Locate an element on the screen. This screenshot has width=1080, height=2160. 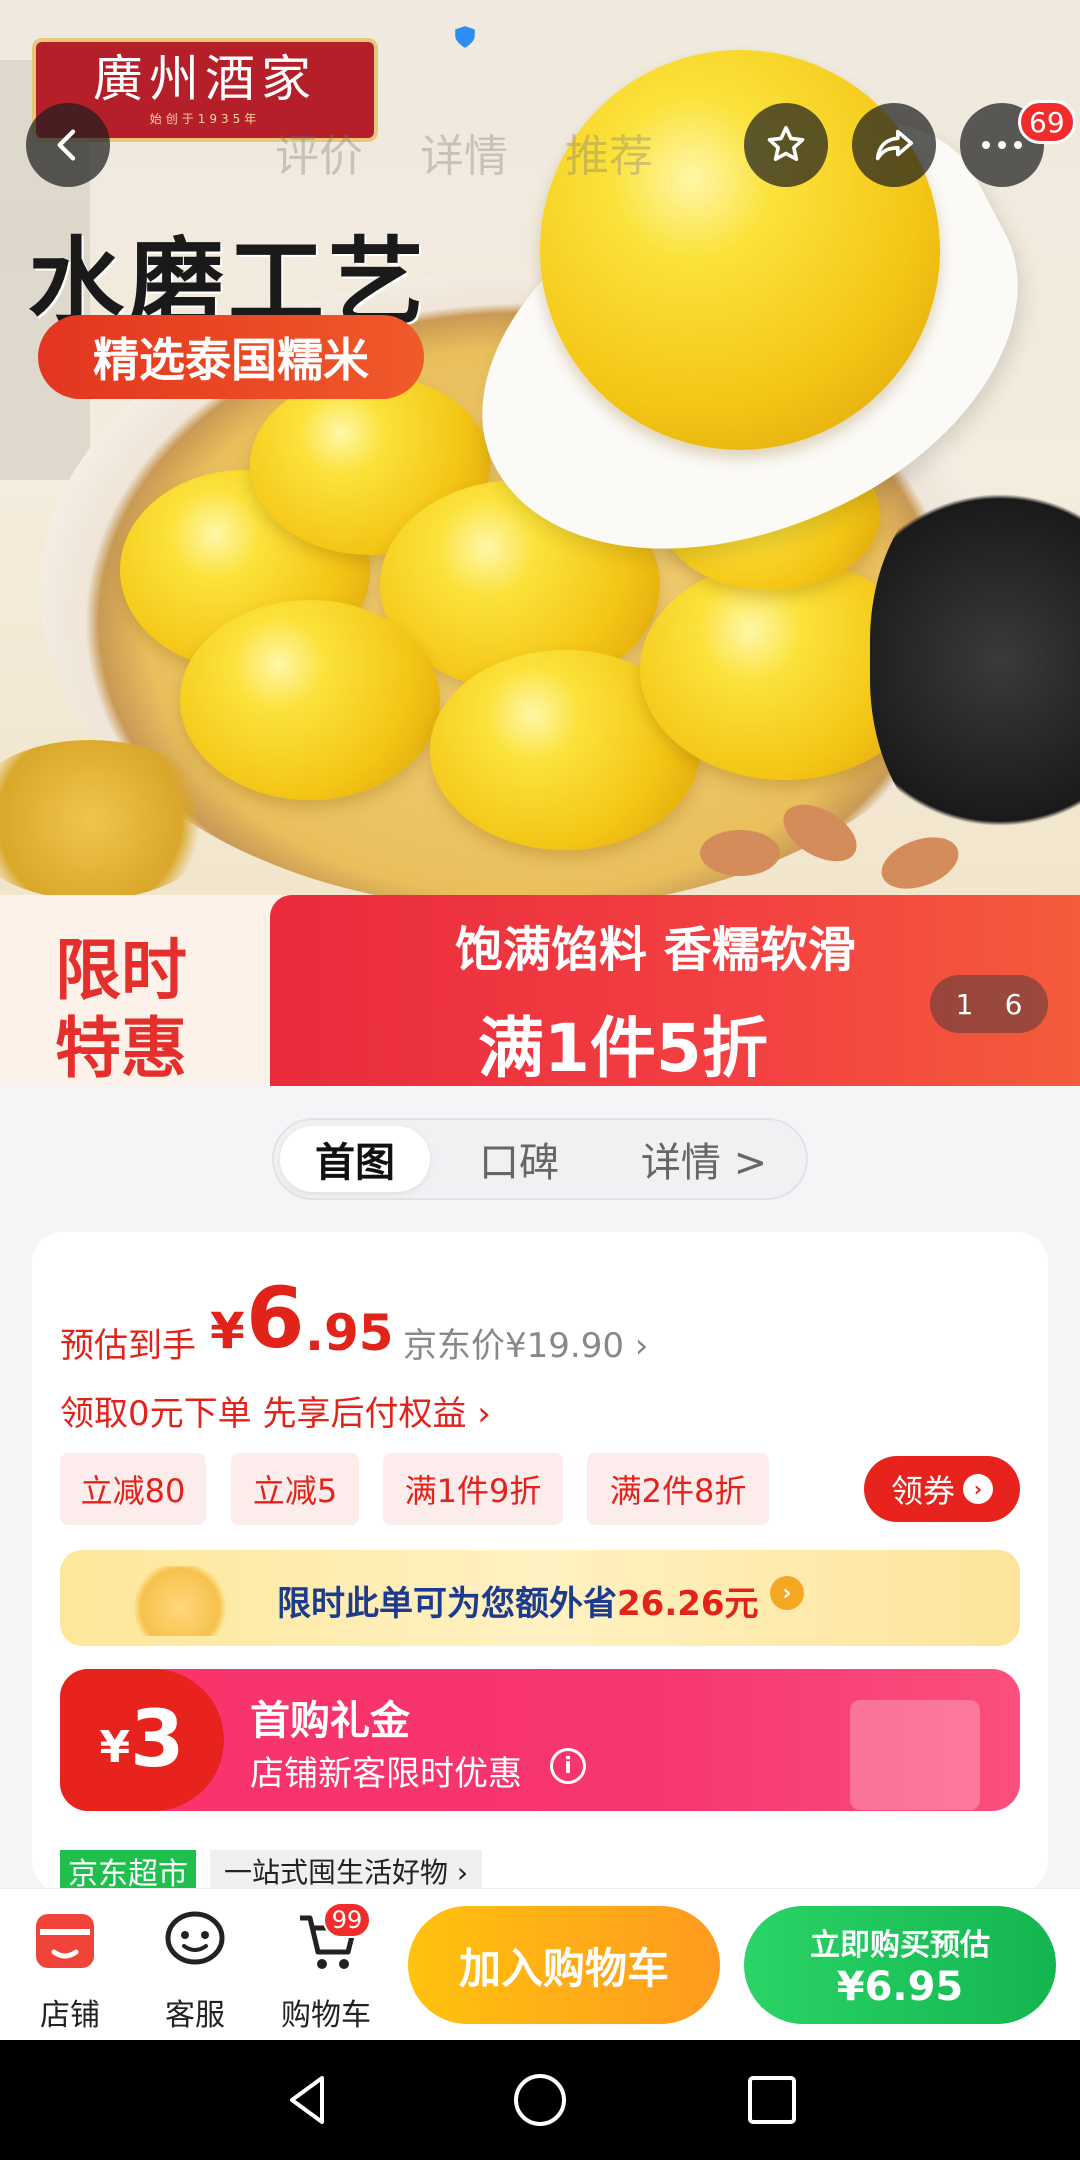
info-icon: i is located at coordinates (568, 1766).